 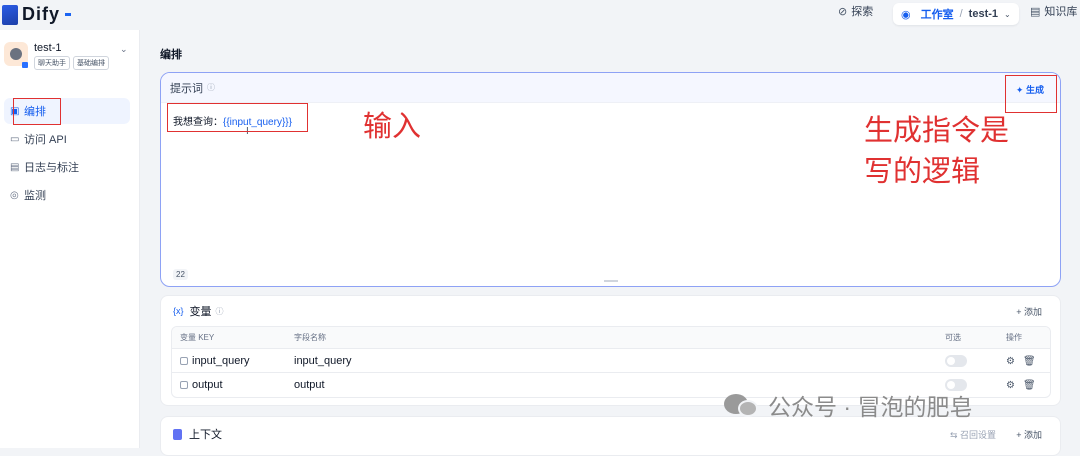 I want to click on add-variable-label: 添加, so click(x=1032, y=311).